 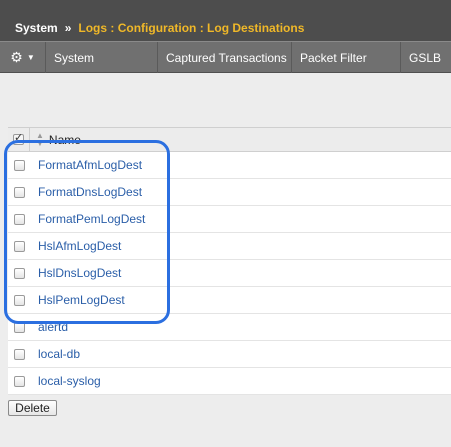 I want to click on table-row: HslAfmLogDest, so click(x=229, y=246).